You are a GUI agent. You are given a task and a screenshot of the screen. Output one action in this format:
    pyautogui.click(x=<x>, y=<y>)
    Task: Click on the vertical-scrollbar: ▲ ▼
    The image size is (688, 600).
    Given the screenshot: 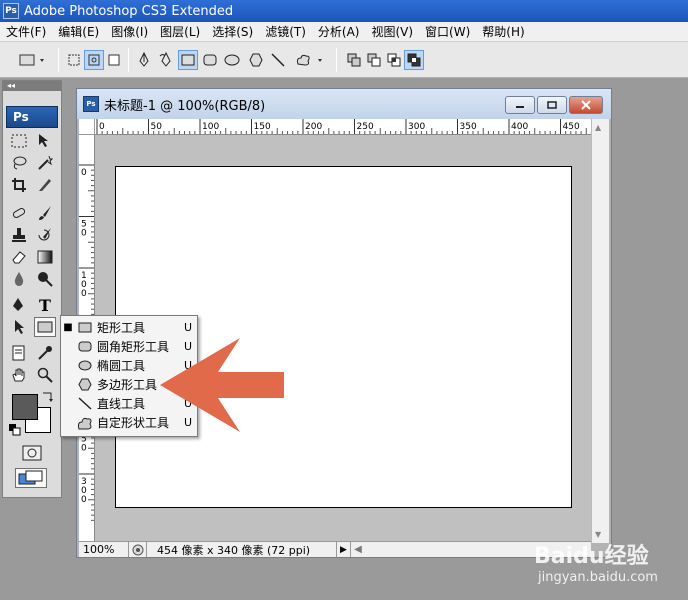 What is the action you would take?
    pyautogui.click(x=600, y=331)
    